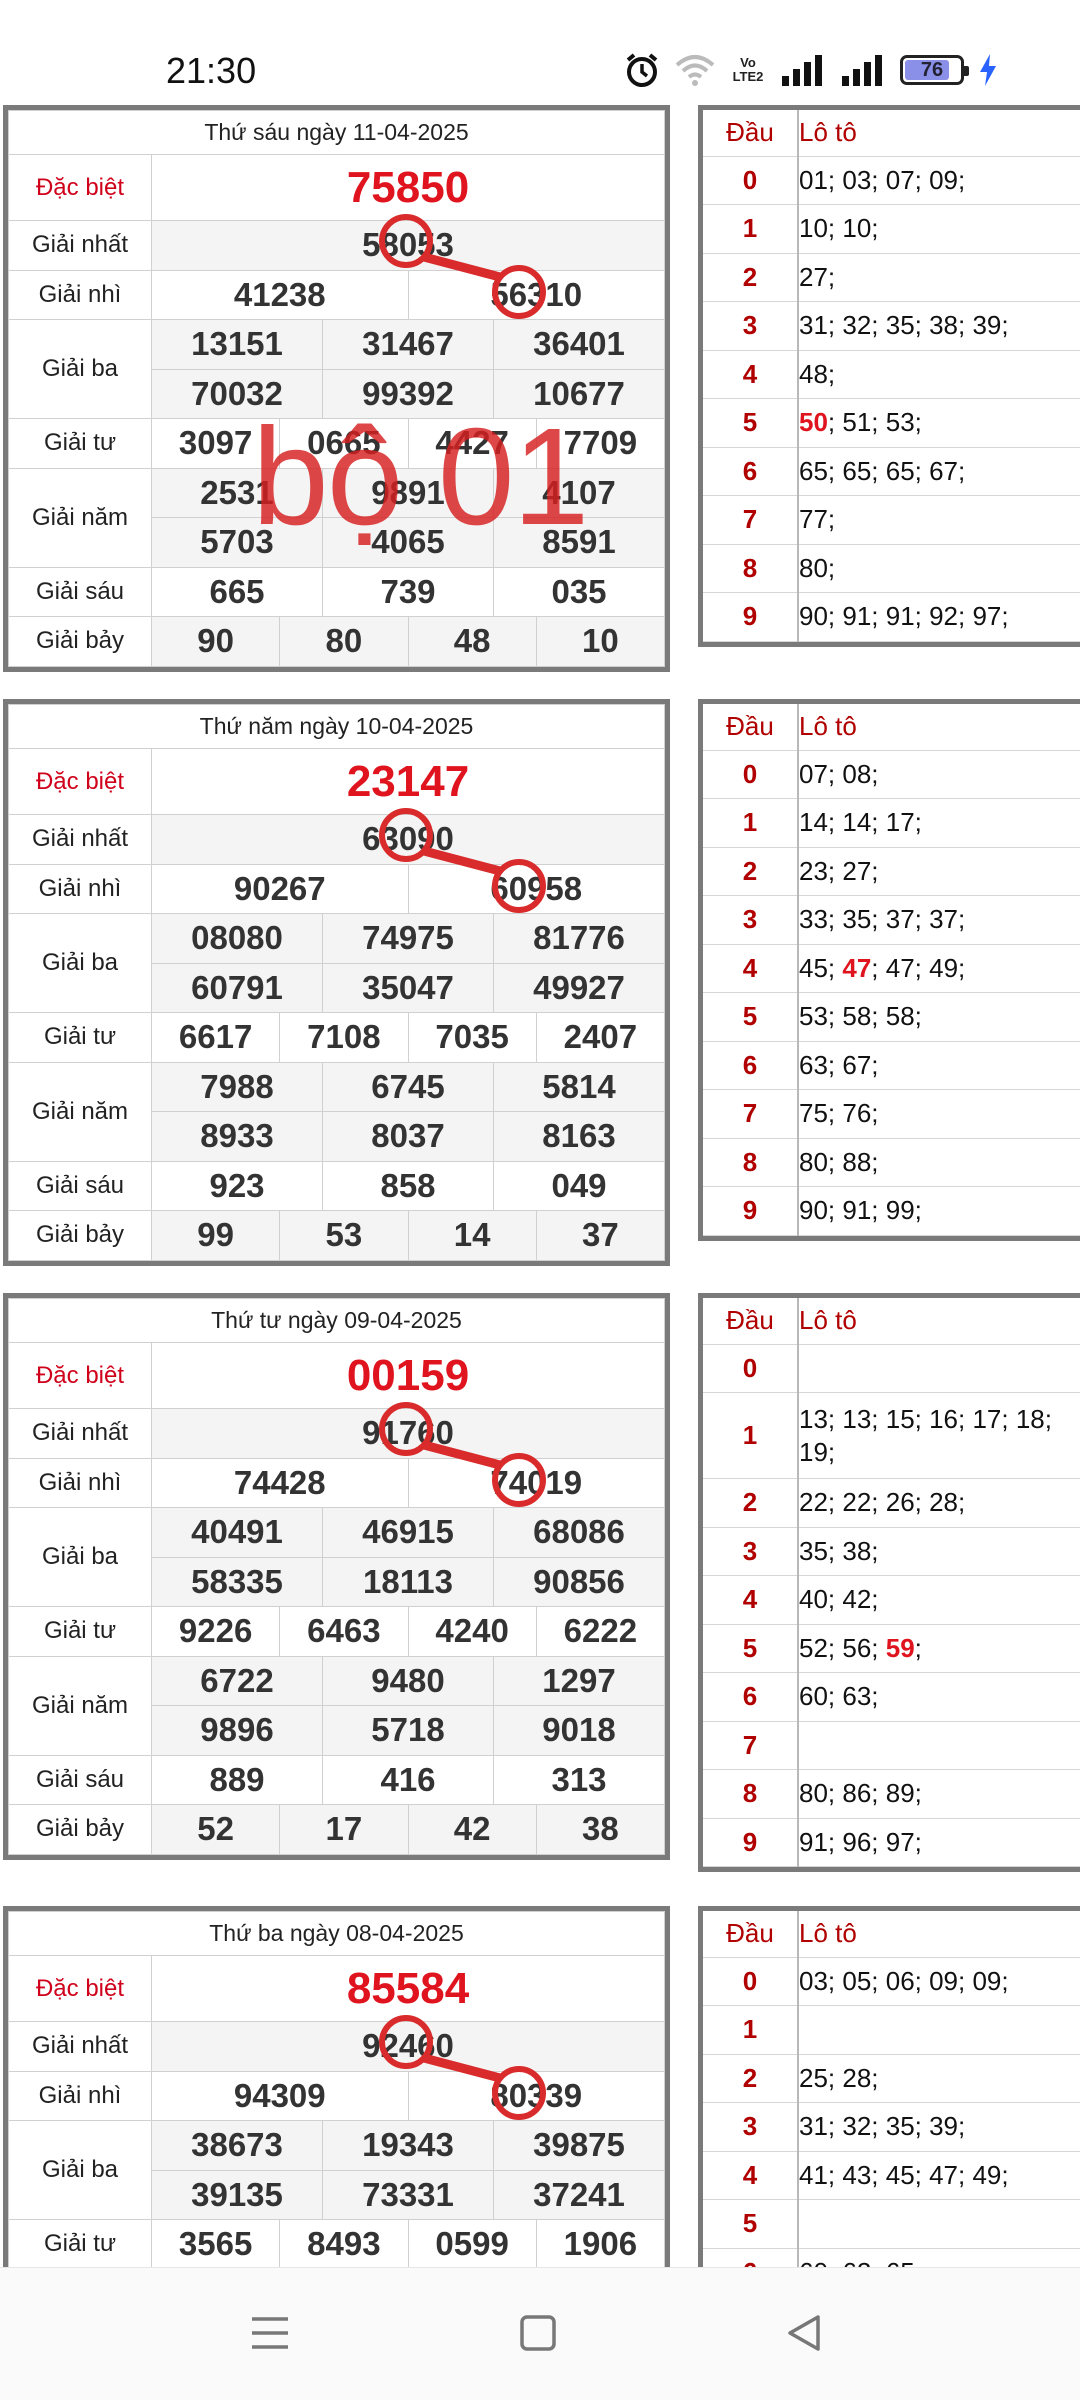  Describe the element at coordinates (882, 1502) in the screenshot. I see `loto-number-list: 22; 22; 26; 28;` at that location.